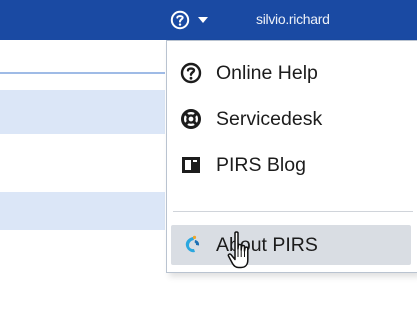  I want to click on menu-item-label: Online Help, so click(267, 72).